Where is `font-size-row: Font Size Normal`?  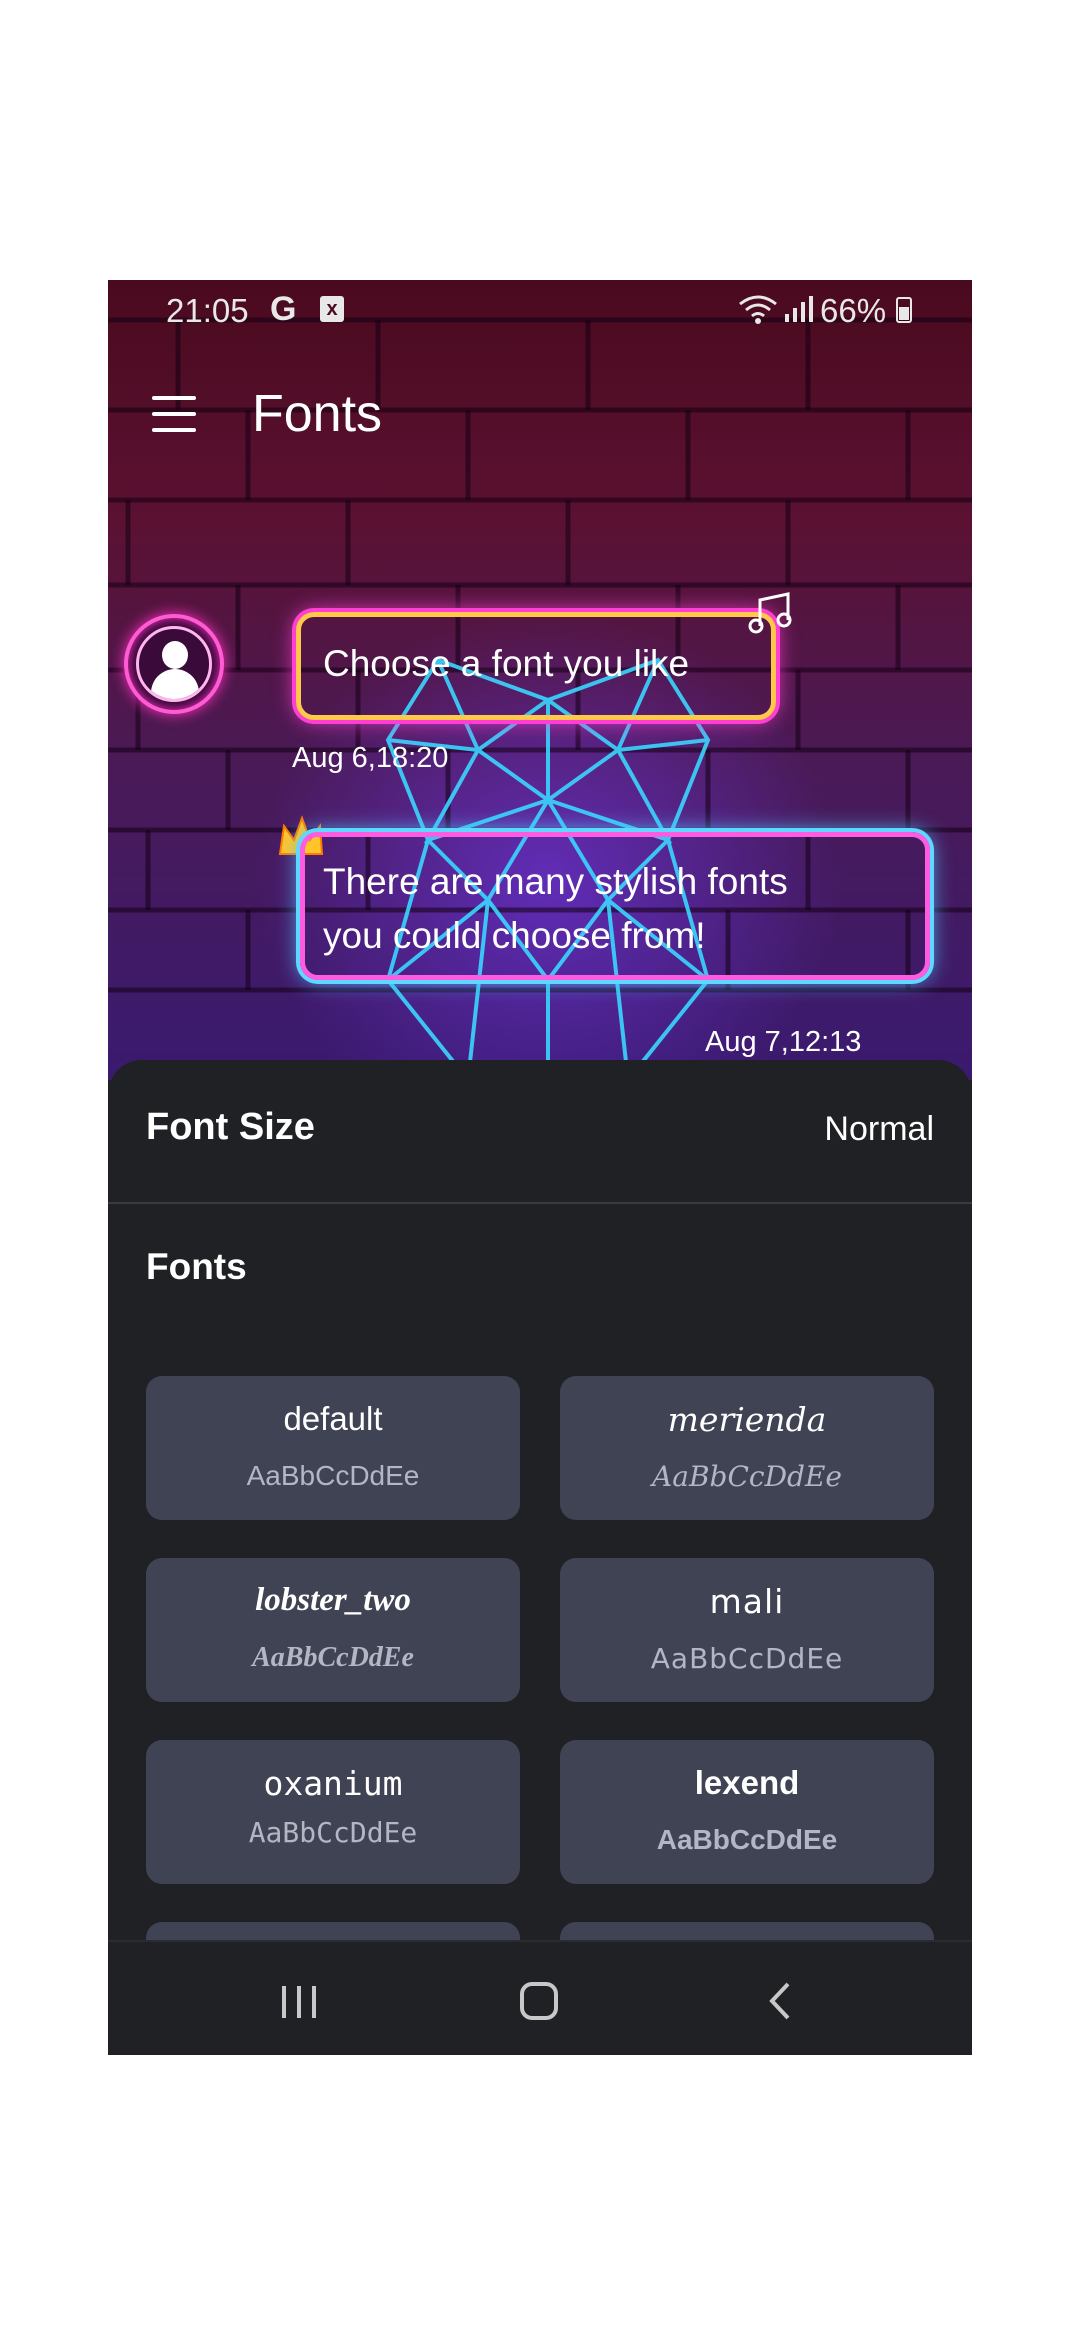
font-size-row: Font Size Normal is located at coordinates (540, 1132).